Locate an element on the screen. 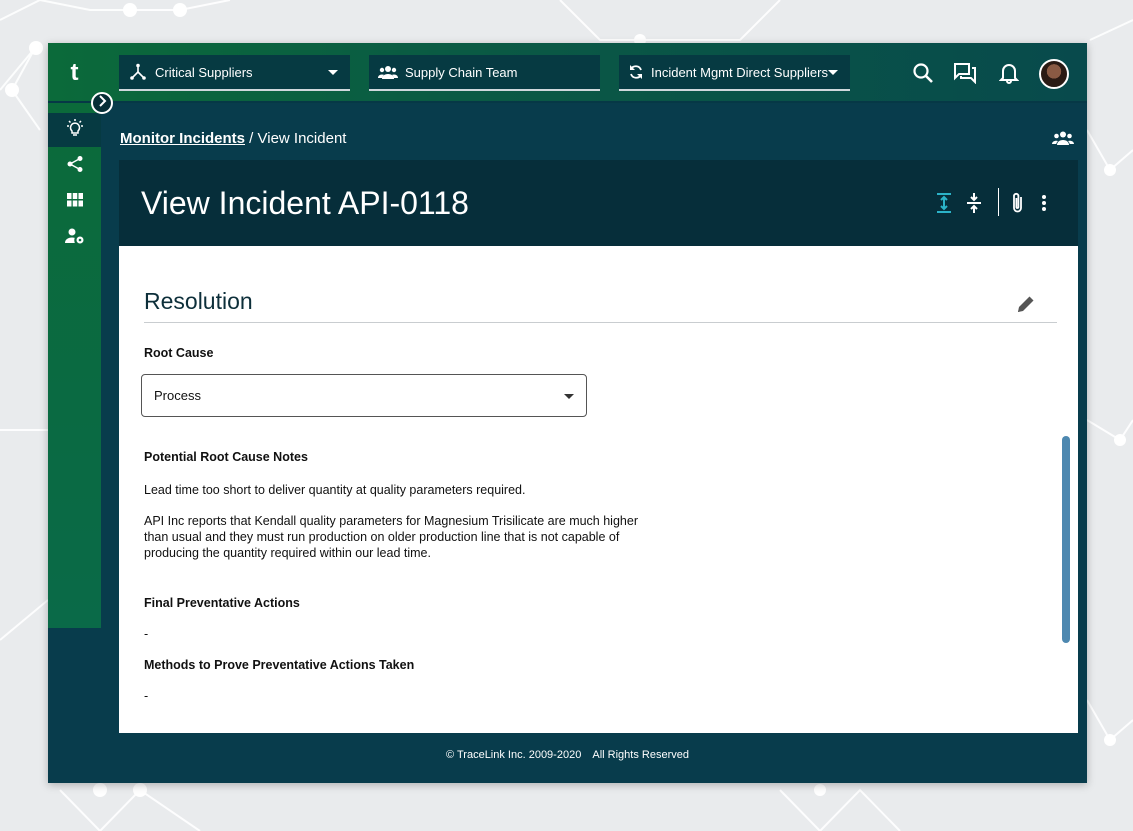 The image size is (1133, 831). final-actions-value: - is located at coordinates (146, 634).